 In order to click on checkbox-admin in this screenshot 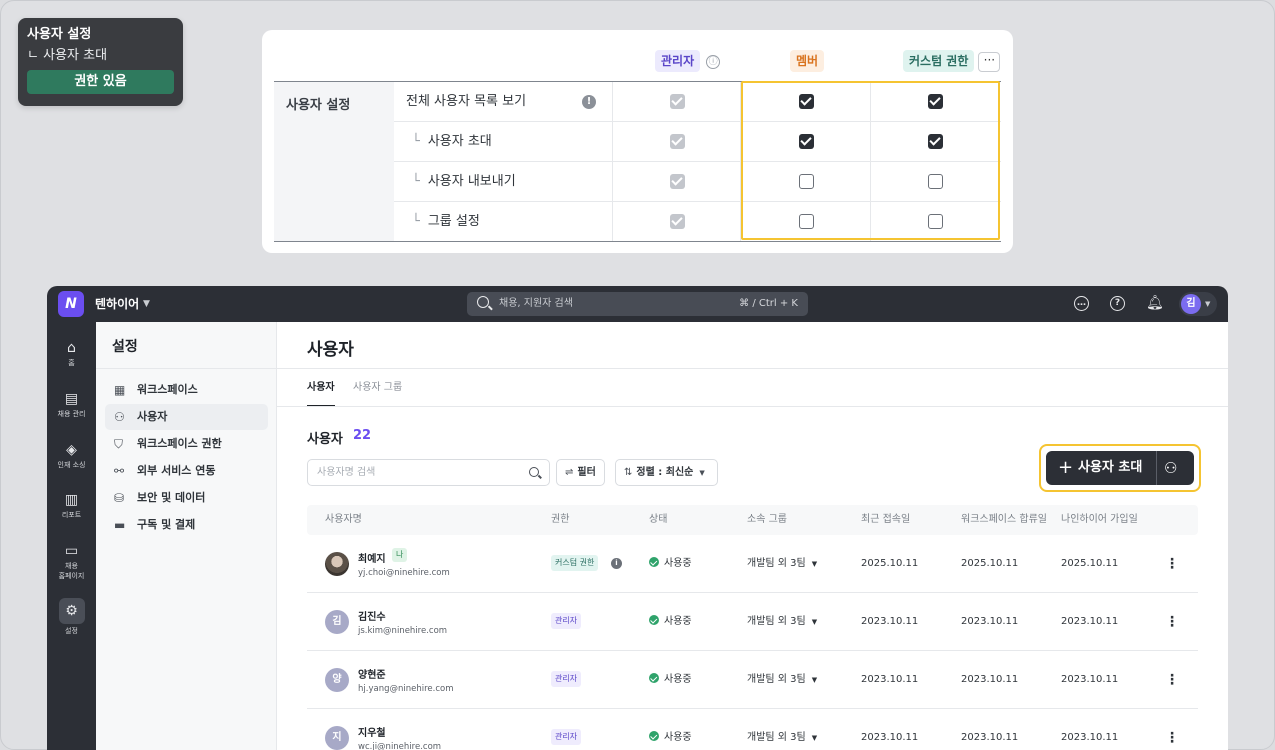, I will do `click(677, 221)`.